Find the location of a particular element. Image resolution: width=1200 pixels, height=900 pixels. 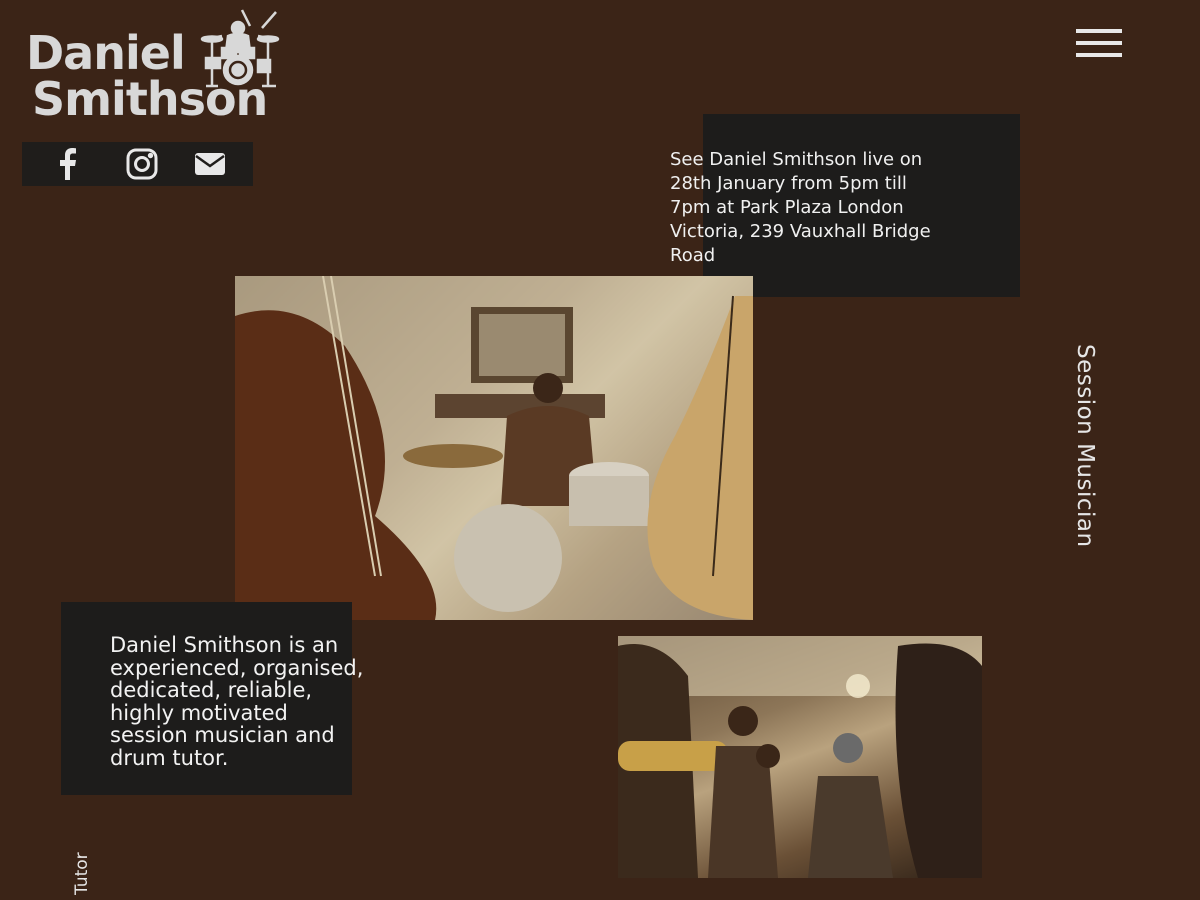

hamburger-menu-icon is located at coordinates (1099, 43).